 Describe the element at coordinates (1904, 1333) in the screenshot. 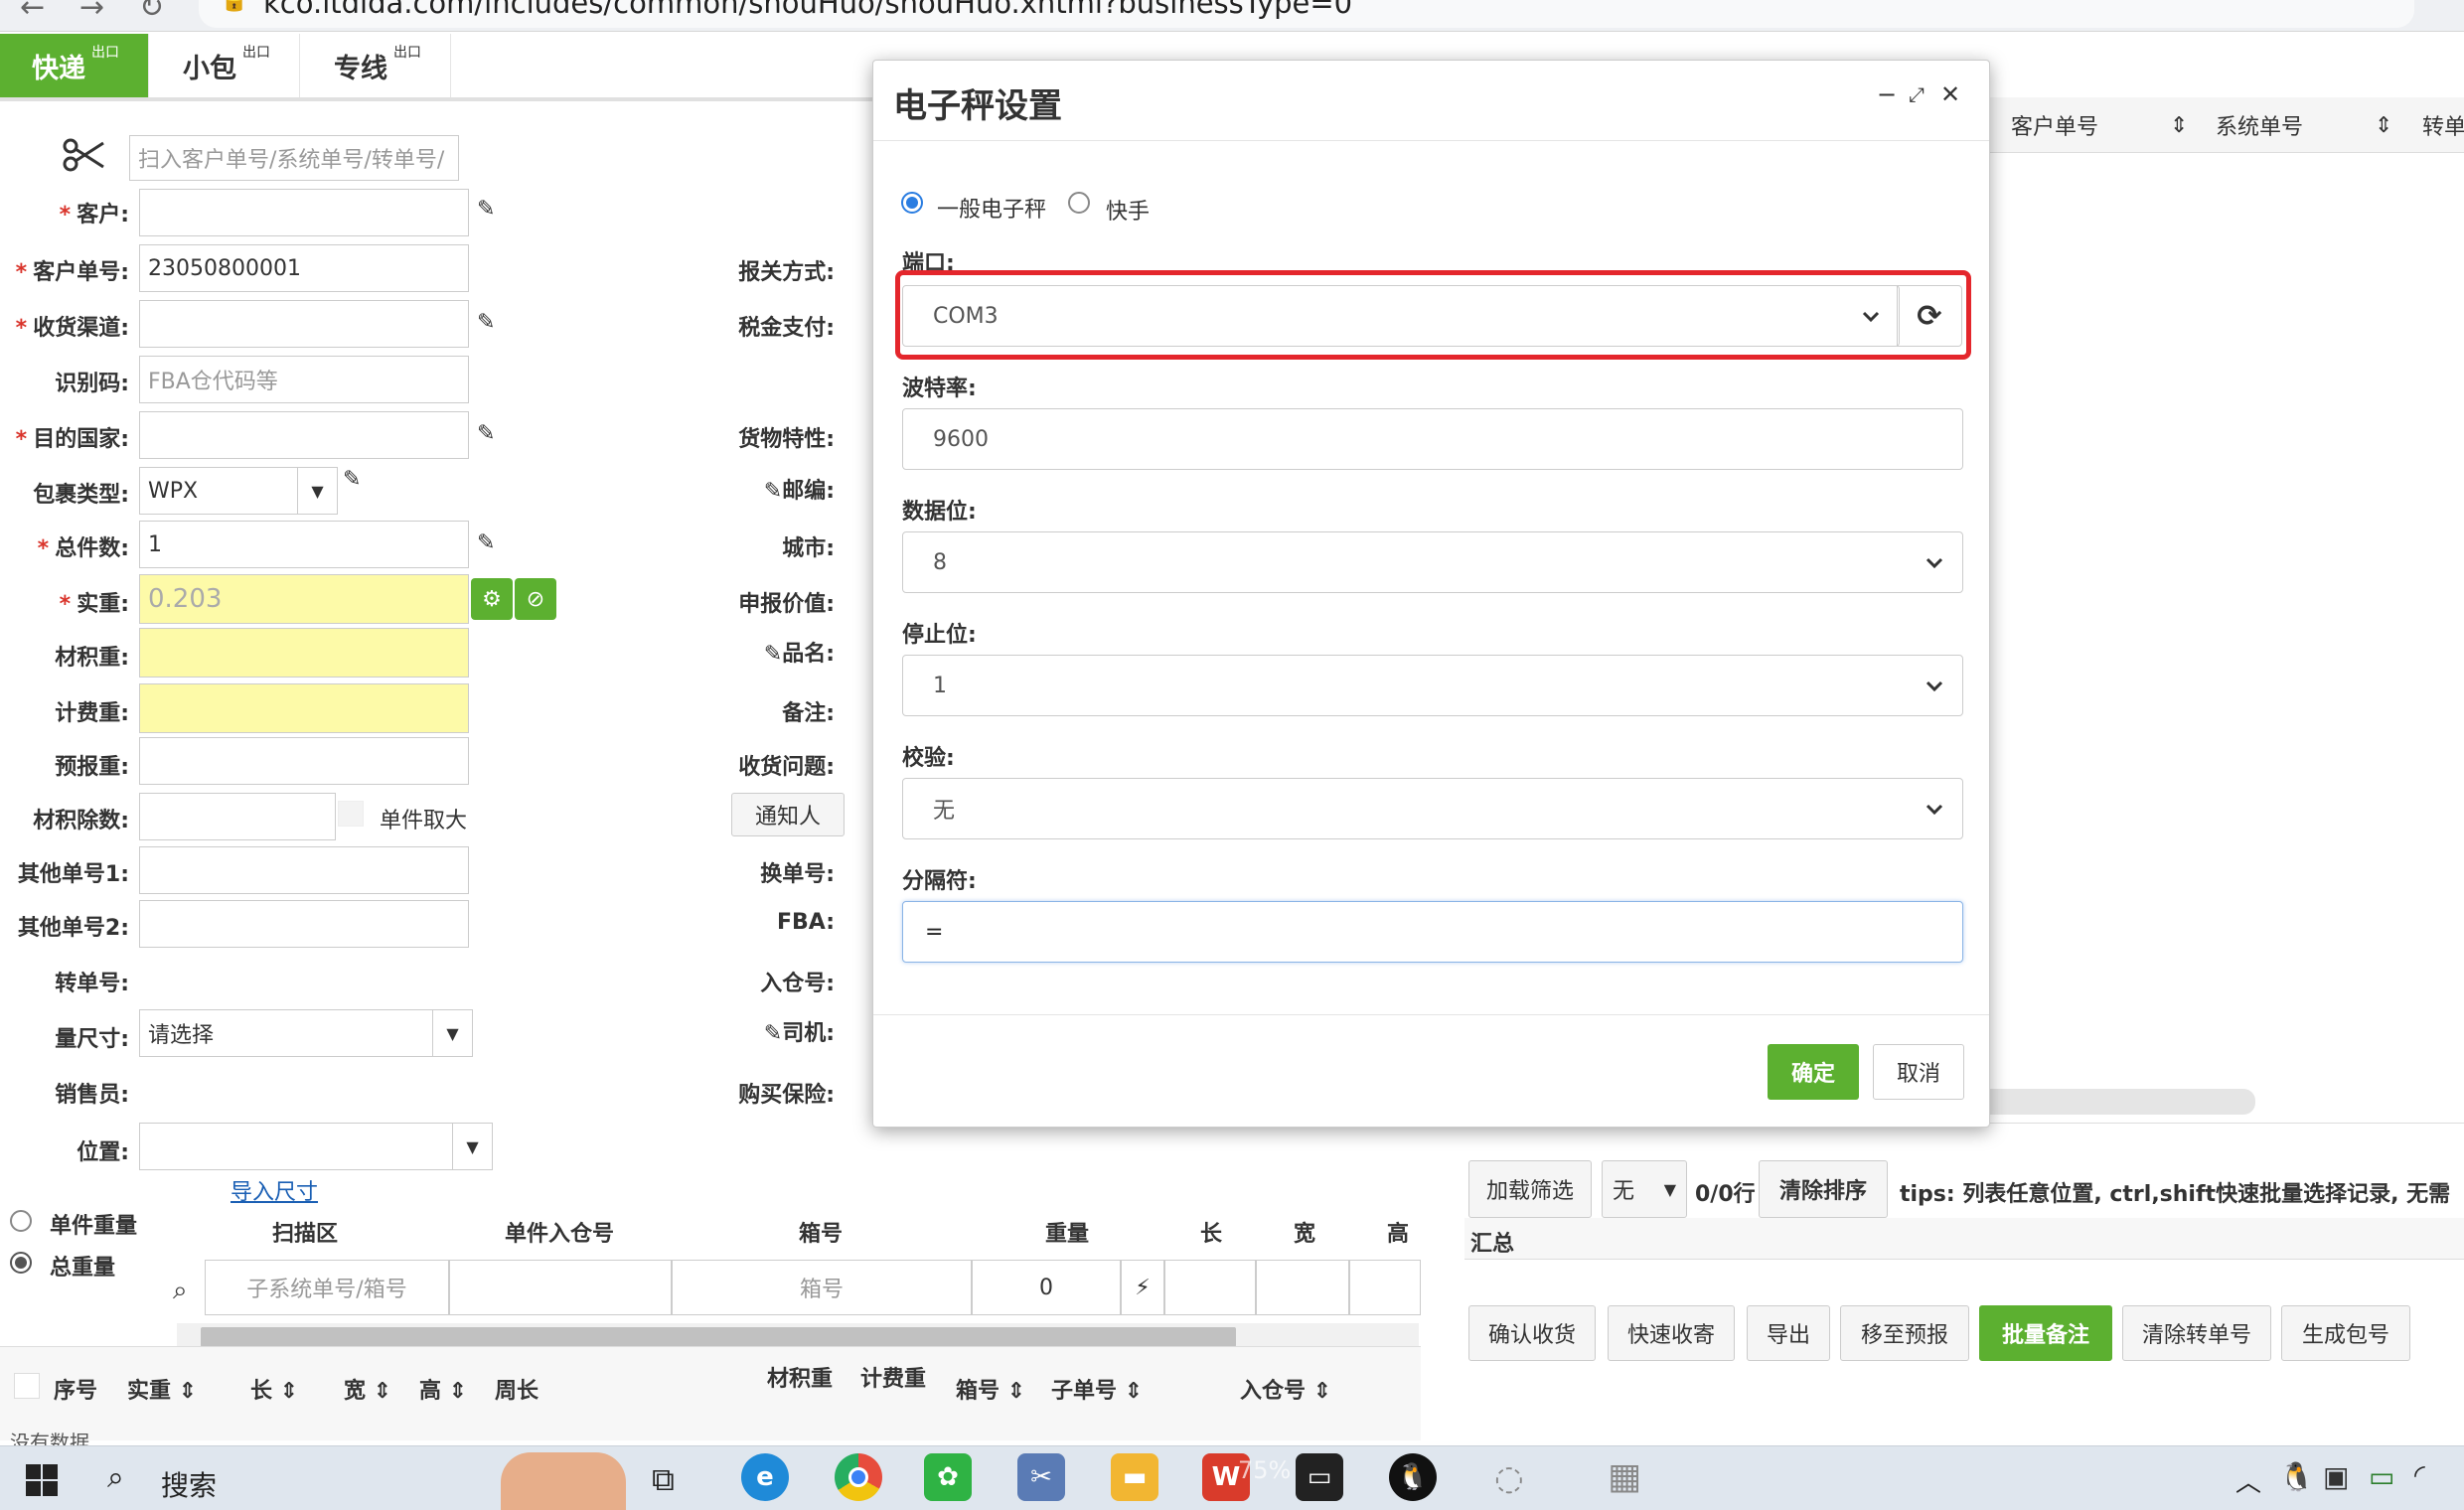

I see `move-to-forecast-button: 移至预报` at that location.